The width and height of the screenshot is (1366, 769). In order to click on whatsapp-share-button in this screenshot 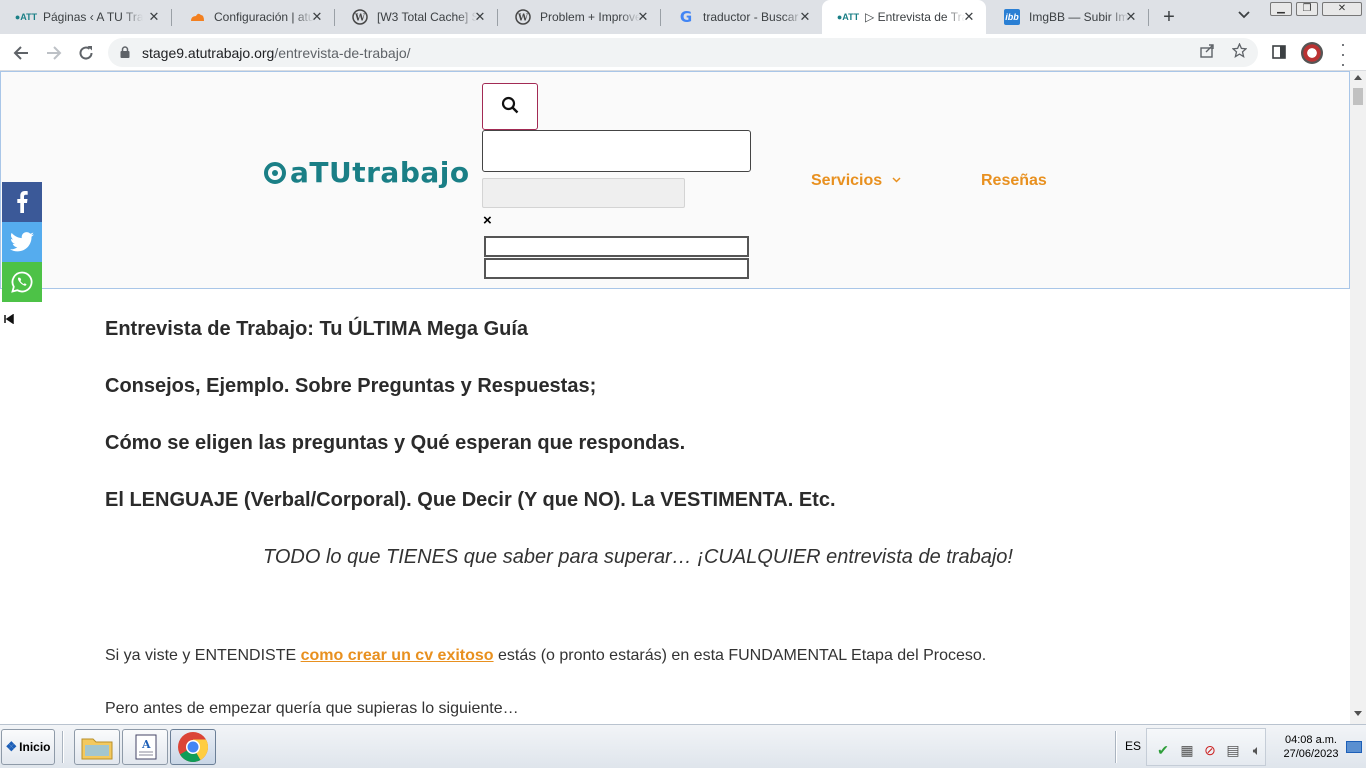, I will do `click(22, 282)`.